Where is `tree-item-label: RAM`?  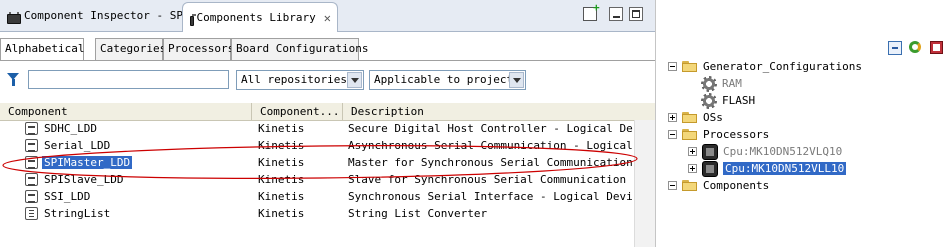
tree-item-label: RAM is located at coordinates (732, 83).